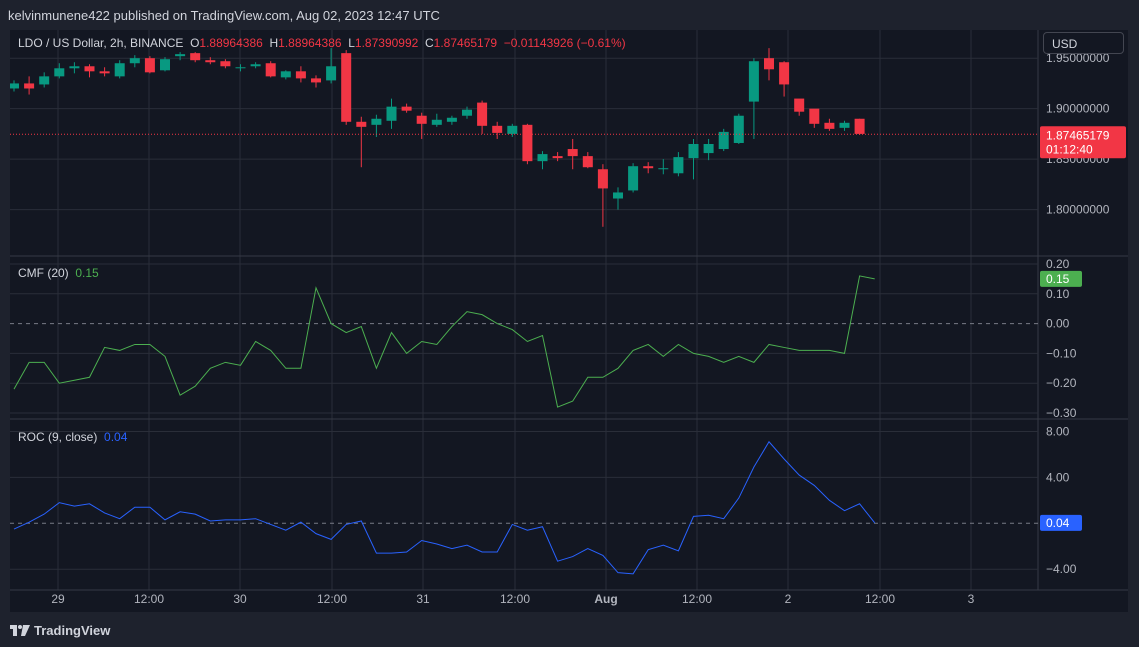 This screenshot has height=647, width=1139. Describe the element at coordinates (231, 43) in the screenshot. I see `open-value: 1.88964386` at that location.